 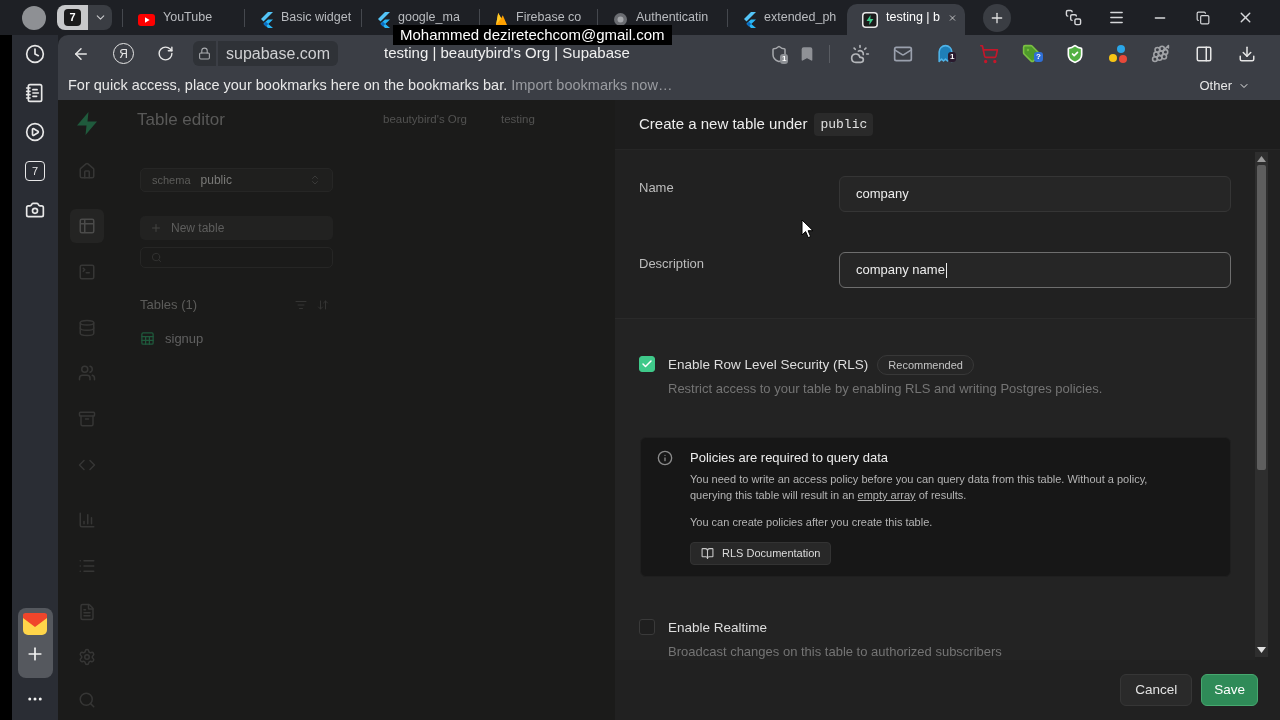 I want to click on tooltip: Mohammed deziretechcom@gmail.com, so click(x=532, y=35).